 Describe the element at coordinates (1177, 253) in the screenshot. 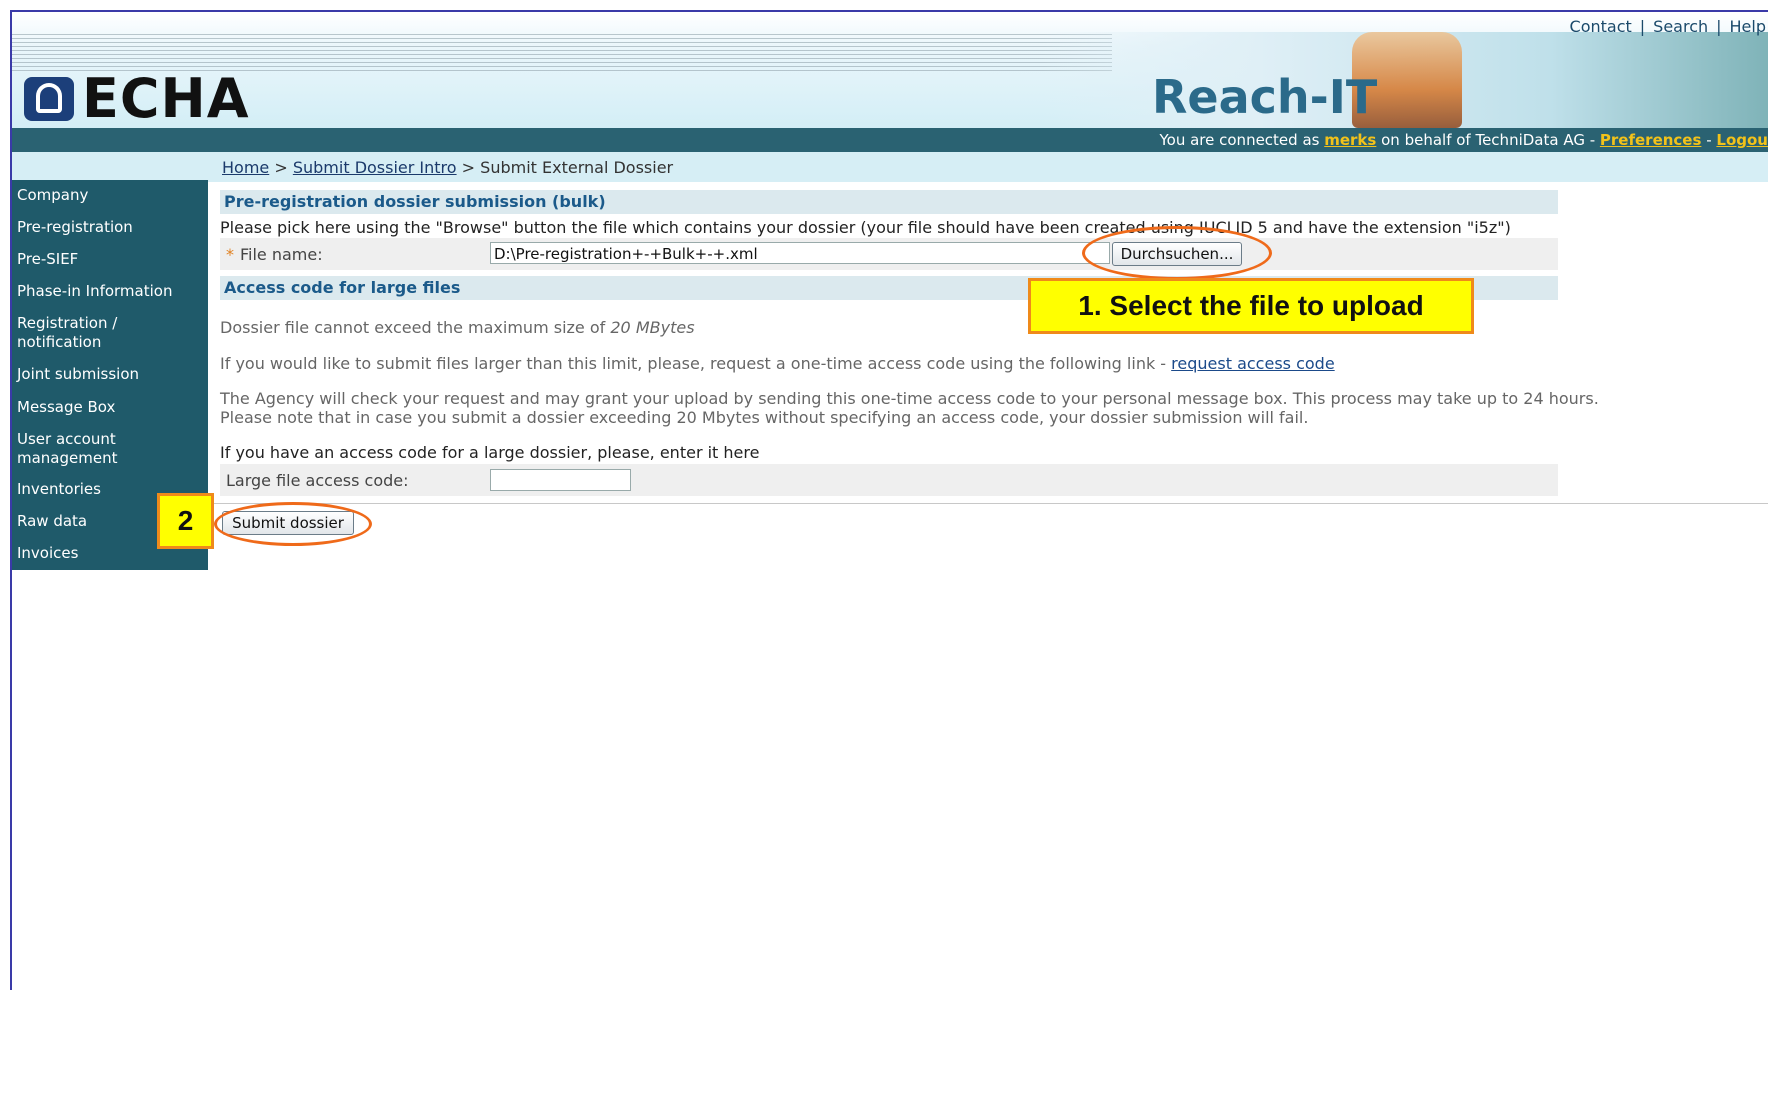

I see `highlight-ellipse-browse` at that location.